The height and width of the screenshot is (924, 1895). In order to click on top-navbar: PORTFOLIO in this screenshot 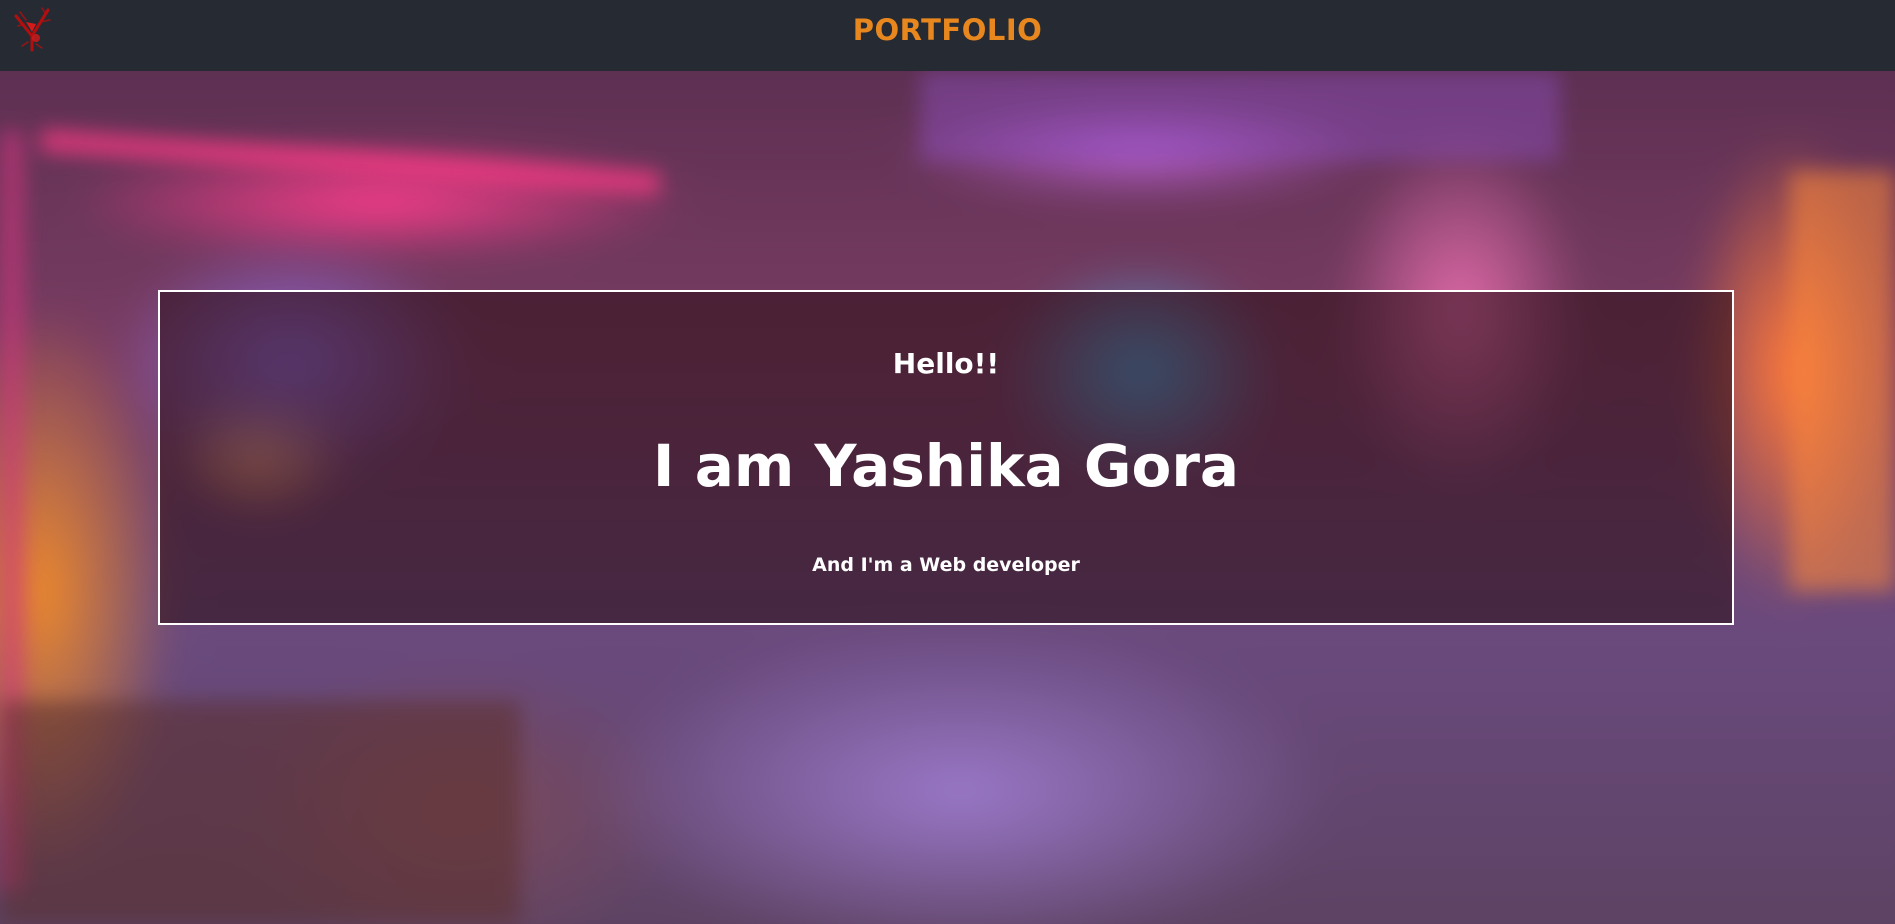, I will do `click(947, 35)`.